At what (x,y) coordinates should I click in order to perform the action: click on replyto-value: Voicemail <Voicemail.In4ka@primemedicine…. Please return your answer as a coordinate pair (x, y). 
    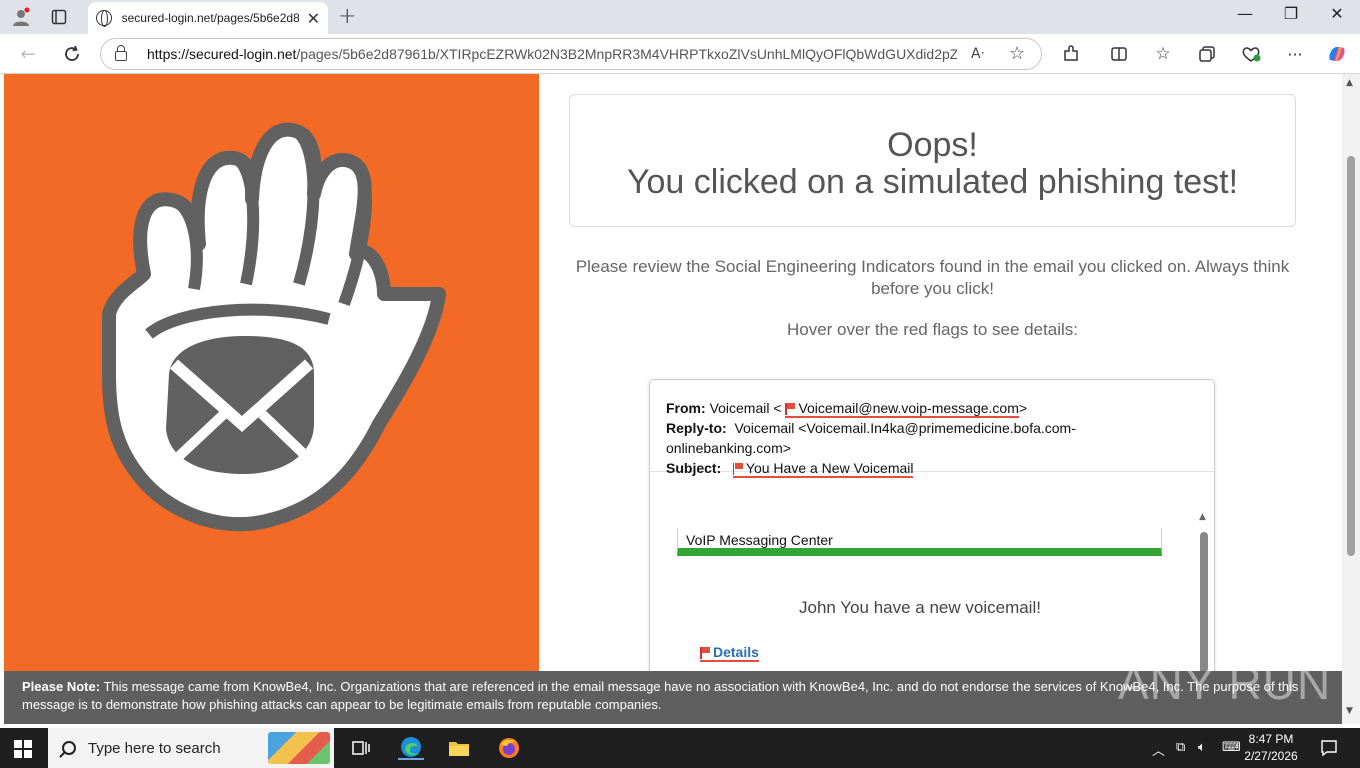
    Looking at the image, I should click on (871, 438).